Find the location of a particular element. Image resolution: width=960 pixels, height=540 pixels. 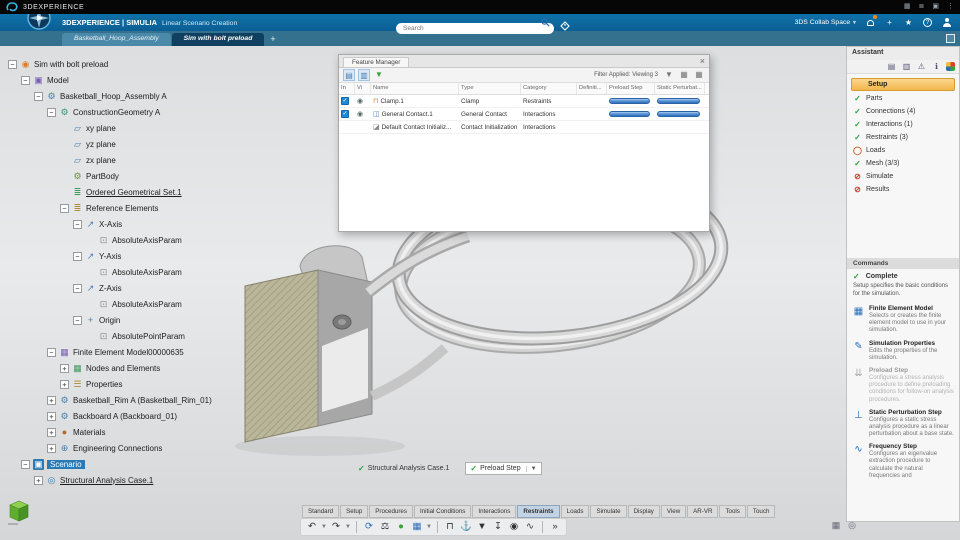

tree-item: + ⚙ Basketball_Rim A (Basketball_Rim_01) is located at coordinates (156, 400).